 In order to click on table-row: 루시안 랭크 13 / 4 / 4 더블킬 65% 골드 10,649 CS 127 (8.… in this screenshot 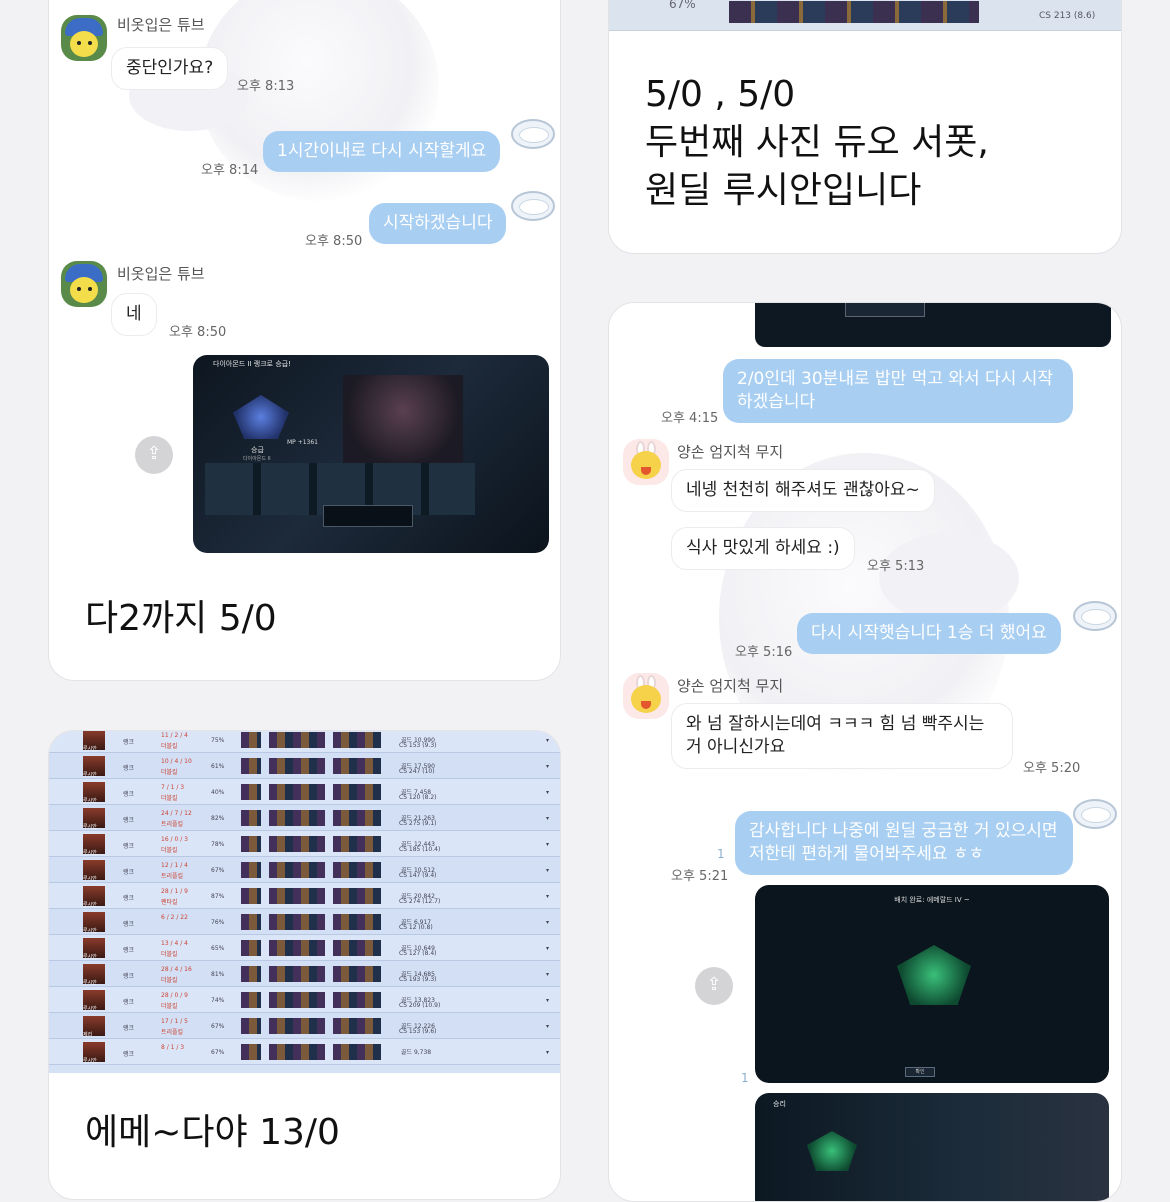, I will do `click(304, 948)`.